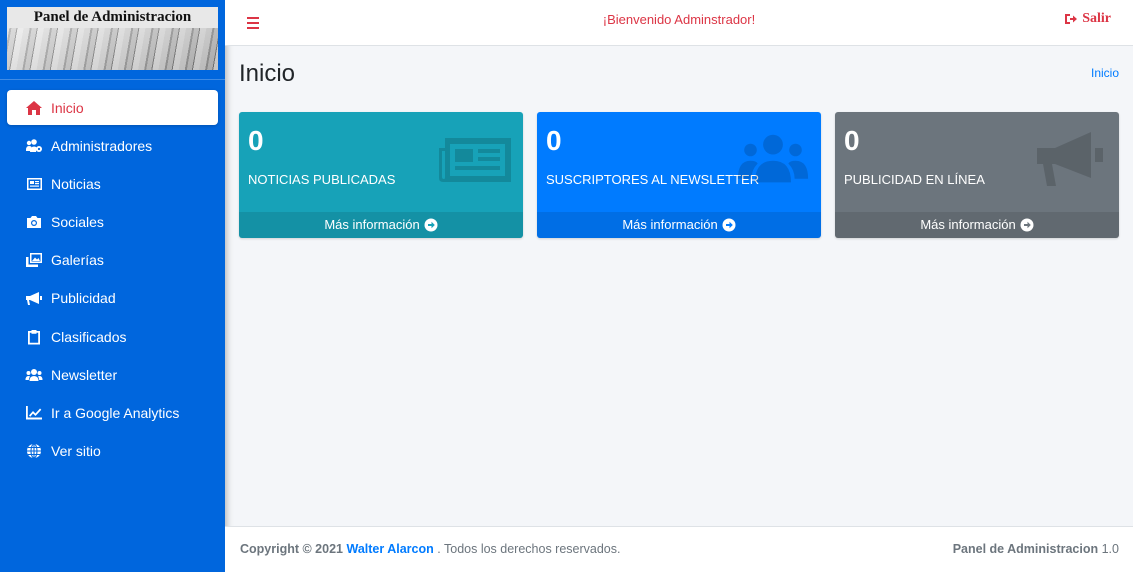 This screenshot has height=572, width=1133. What do you see at coordinates (1071, 19) in the screenshot?
I see `sign-out-icon` at bounding box center [1071, 19].